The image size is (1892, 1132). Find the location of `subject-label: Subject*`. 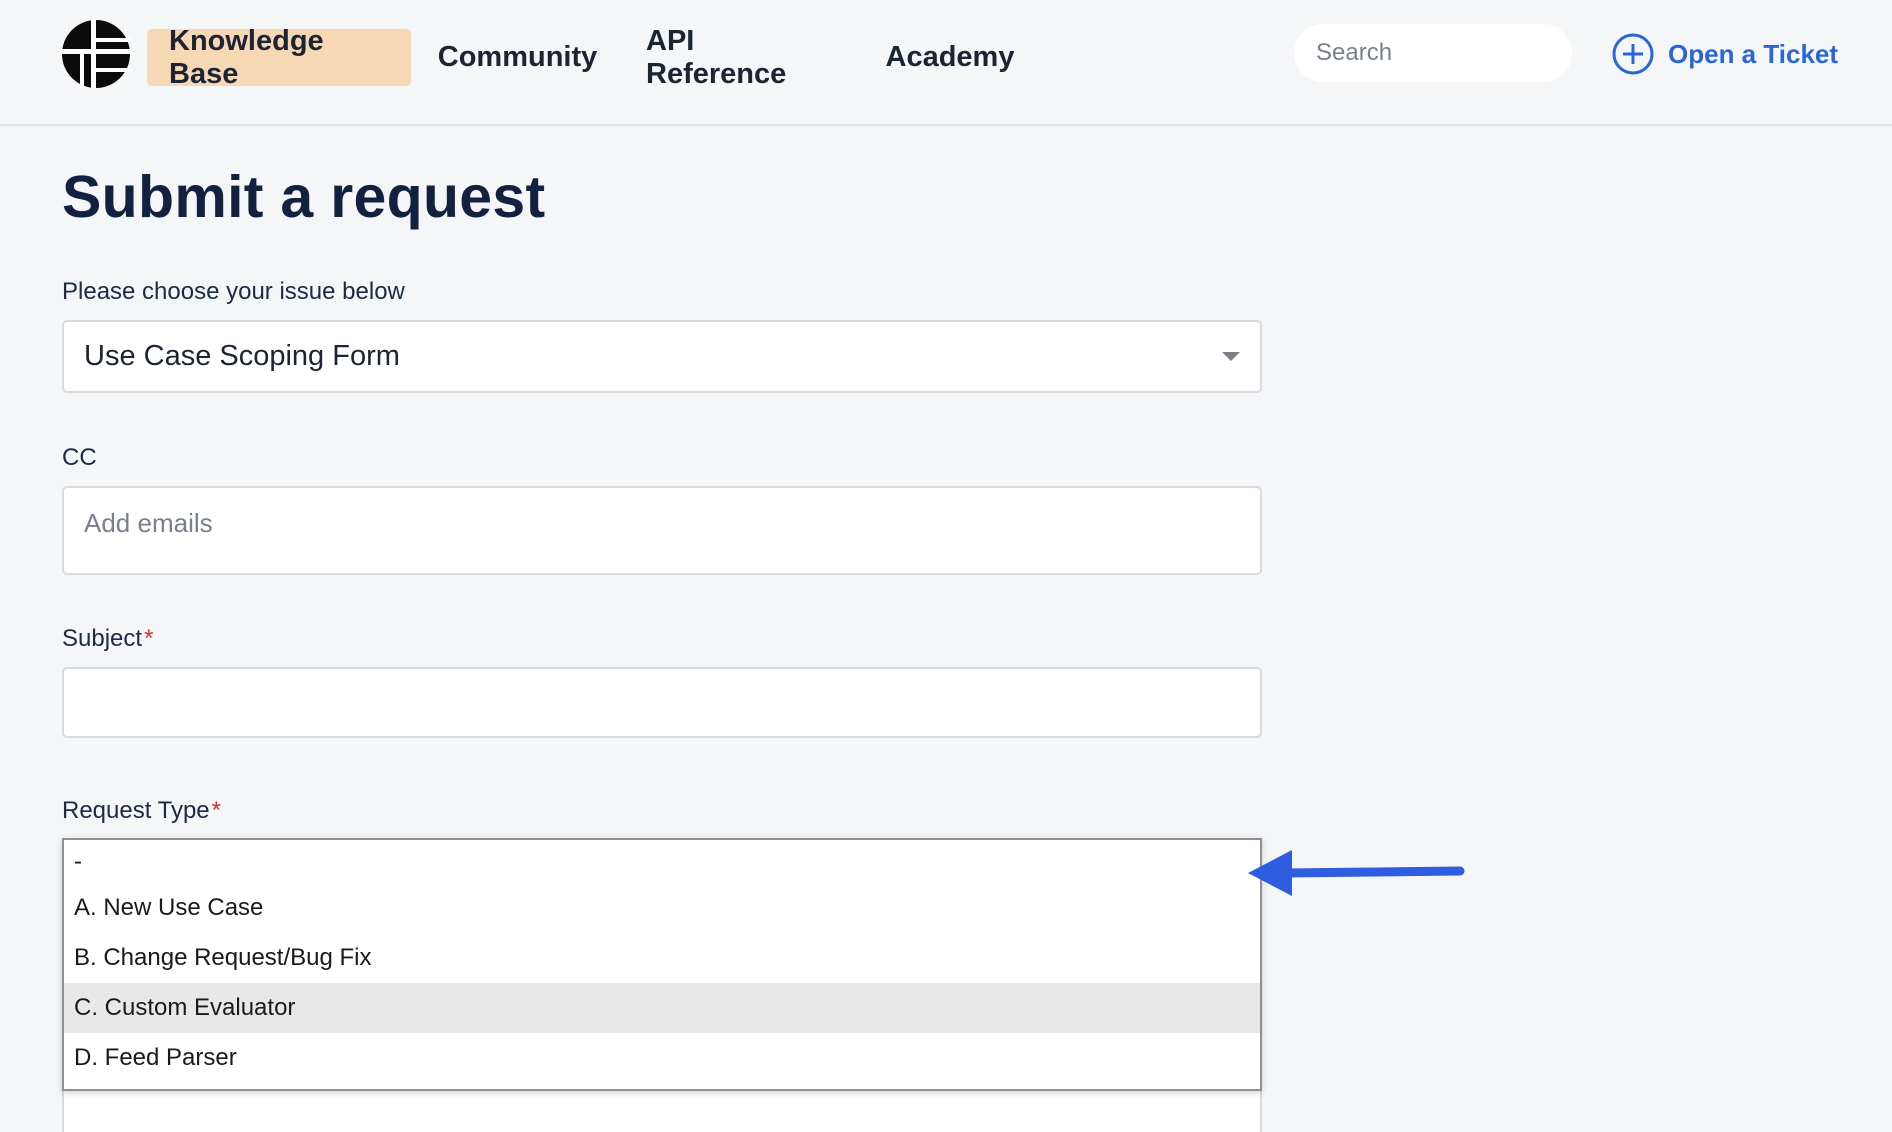

subject-label: Subject* is located at coordinates (107, 639).